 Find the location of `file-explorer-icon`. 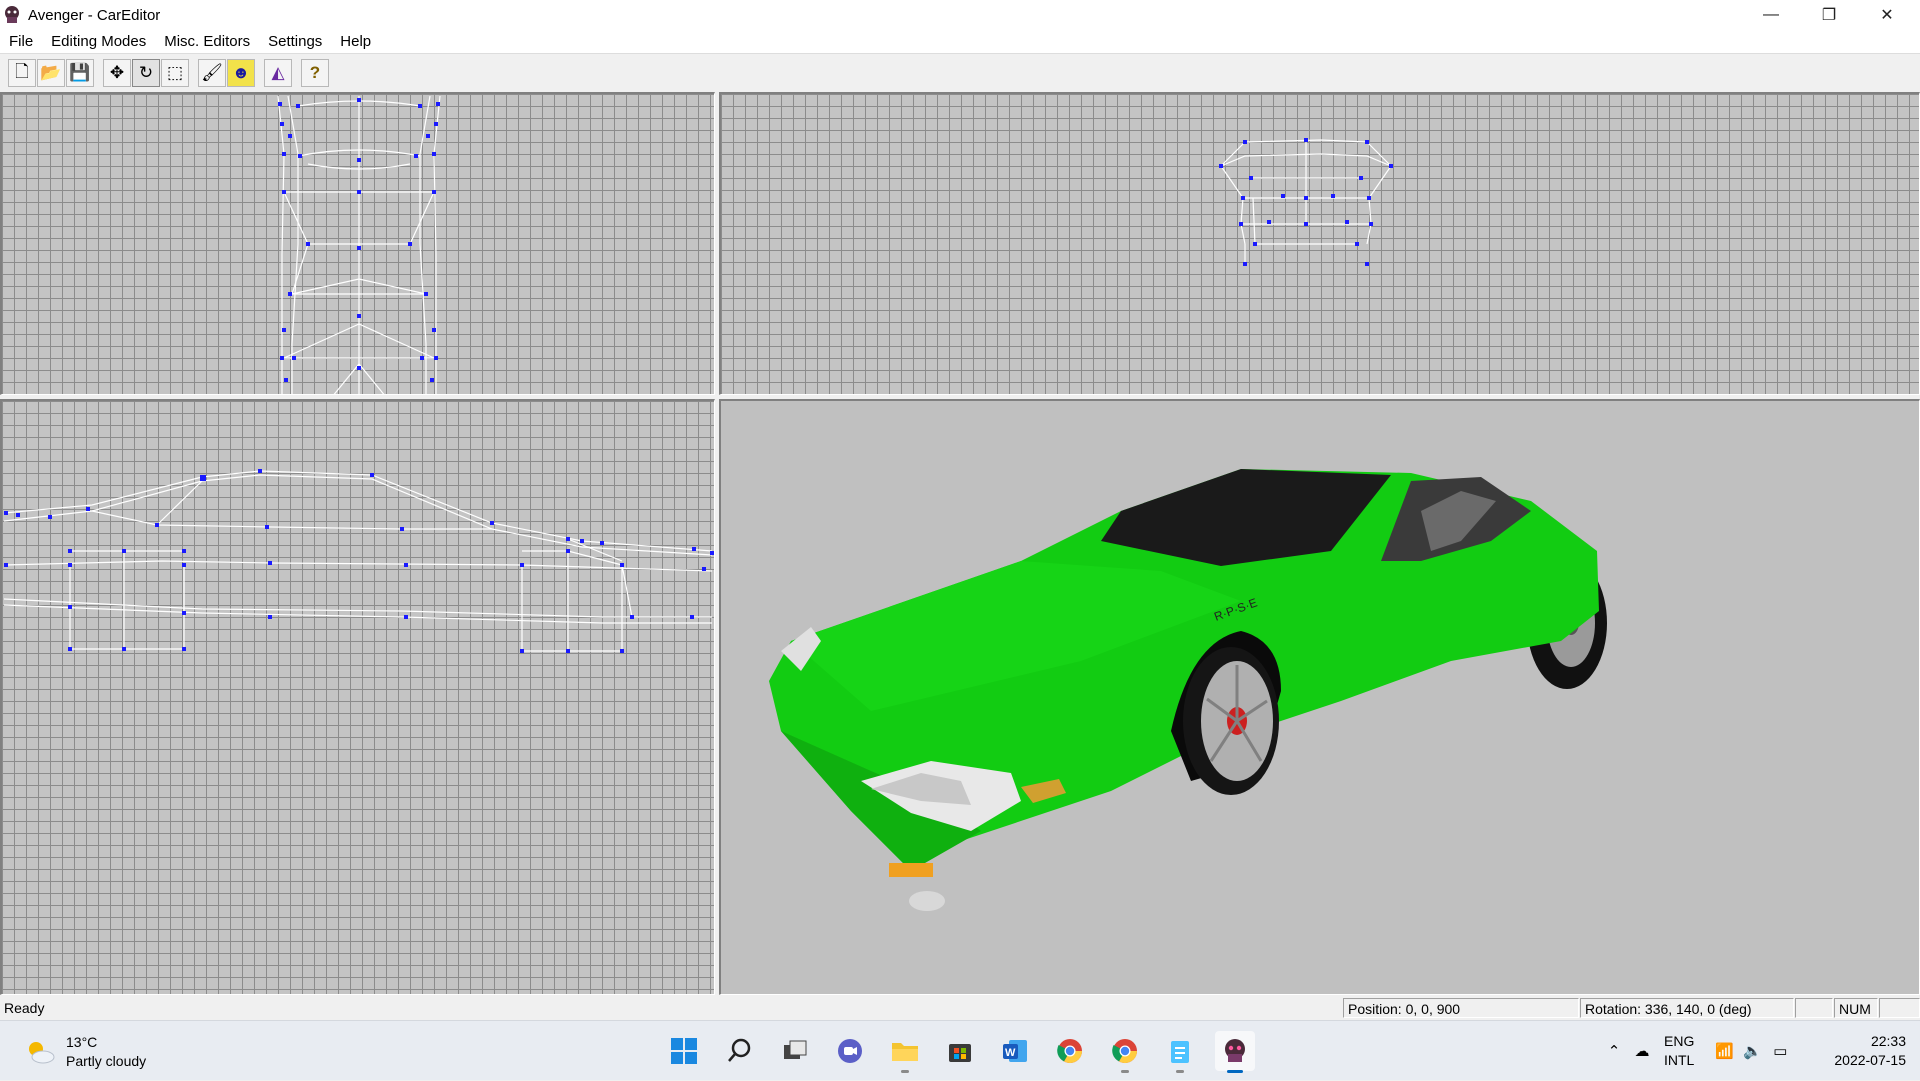

file-explorer-icon is located at coordinates (905, 1052).